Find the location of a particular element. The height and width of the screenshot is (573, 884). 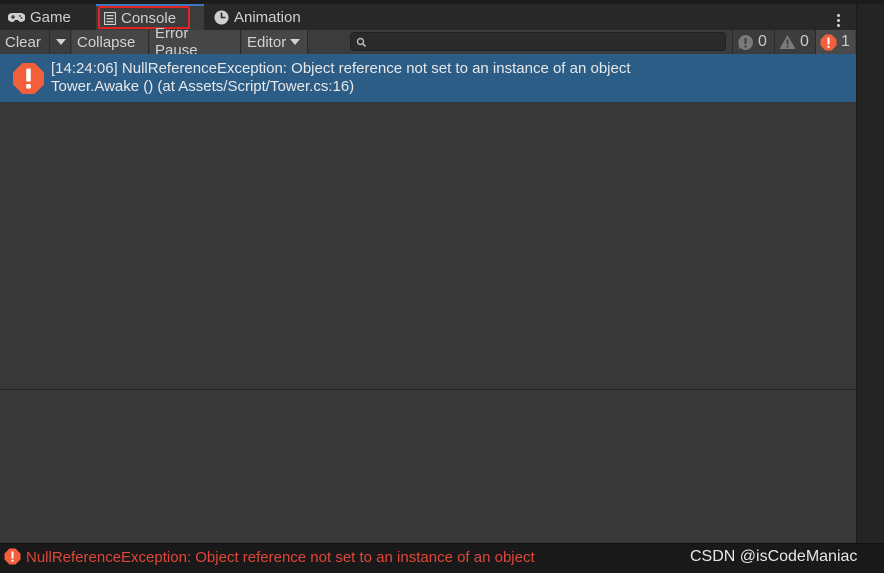

clear-button: Clear is located at coordinates (25, 42).